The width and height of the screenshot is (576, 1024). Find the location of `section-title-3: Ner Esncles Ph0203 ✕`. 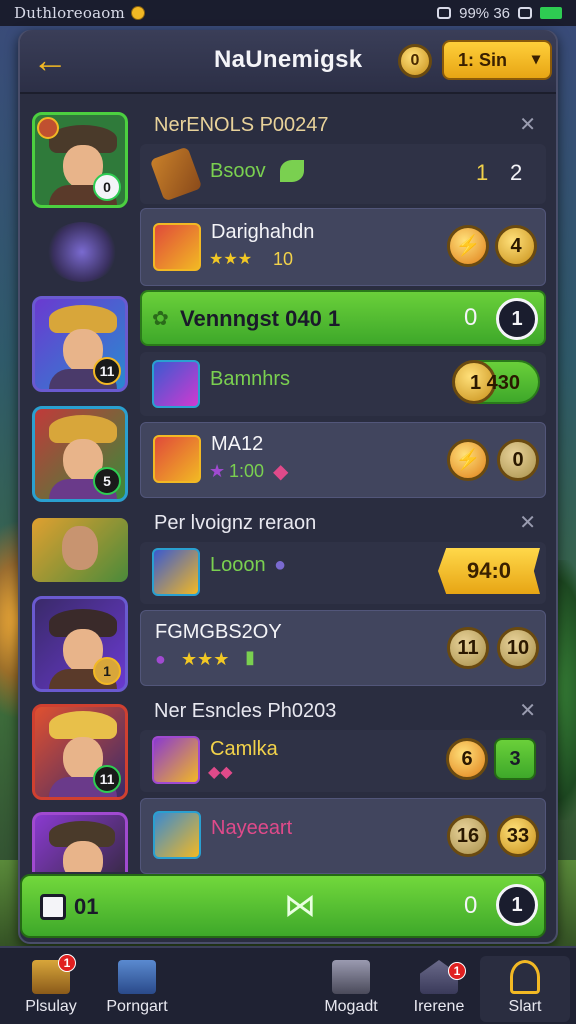

section-title-3: Ner Esncles Ph0203 ✕ is located at coordinates (343, 711).